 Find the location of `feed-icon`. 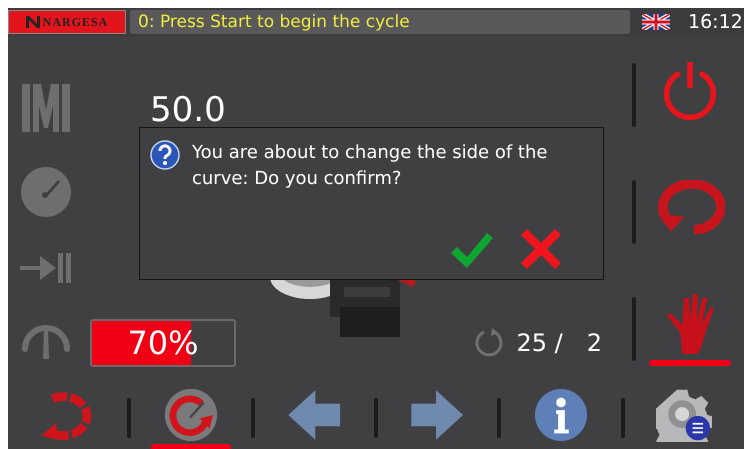

feed-icon is located at coordinates (46, 267).